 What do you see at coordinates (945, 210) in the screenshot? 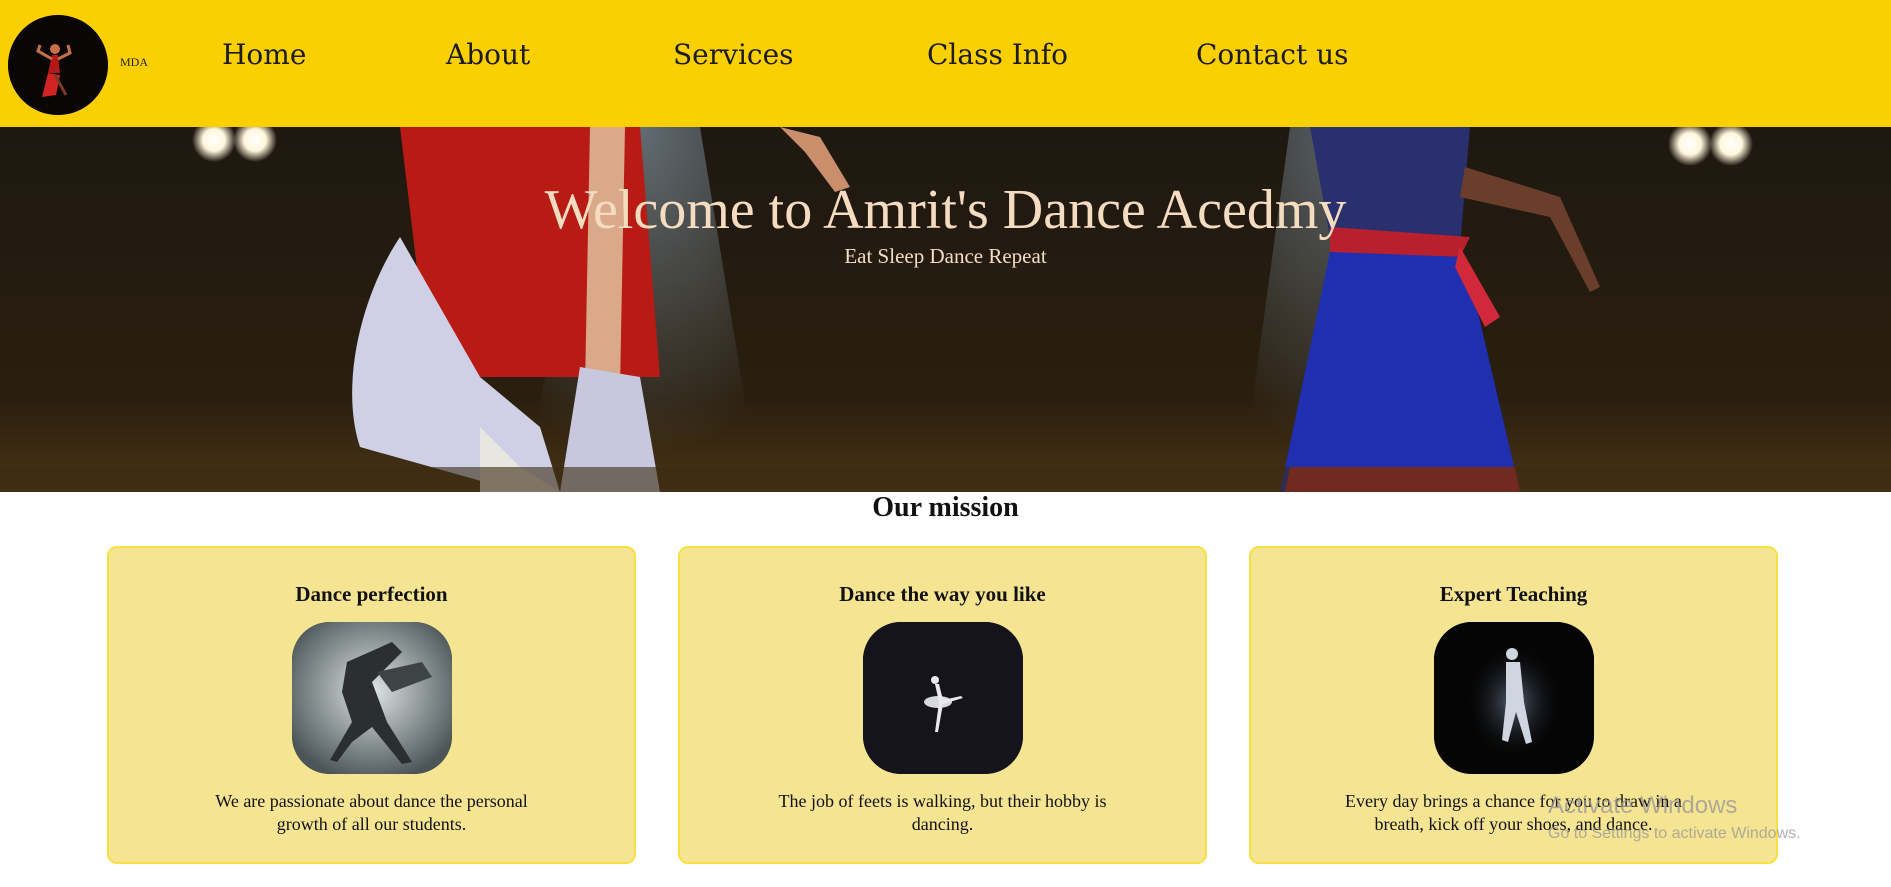
I see `hero-title: Welcome to Amrit's Dance Acedmy` at bounding box center [945, 210].